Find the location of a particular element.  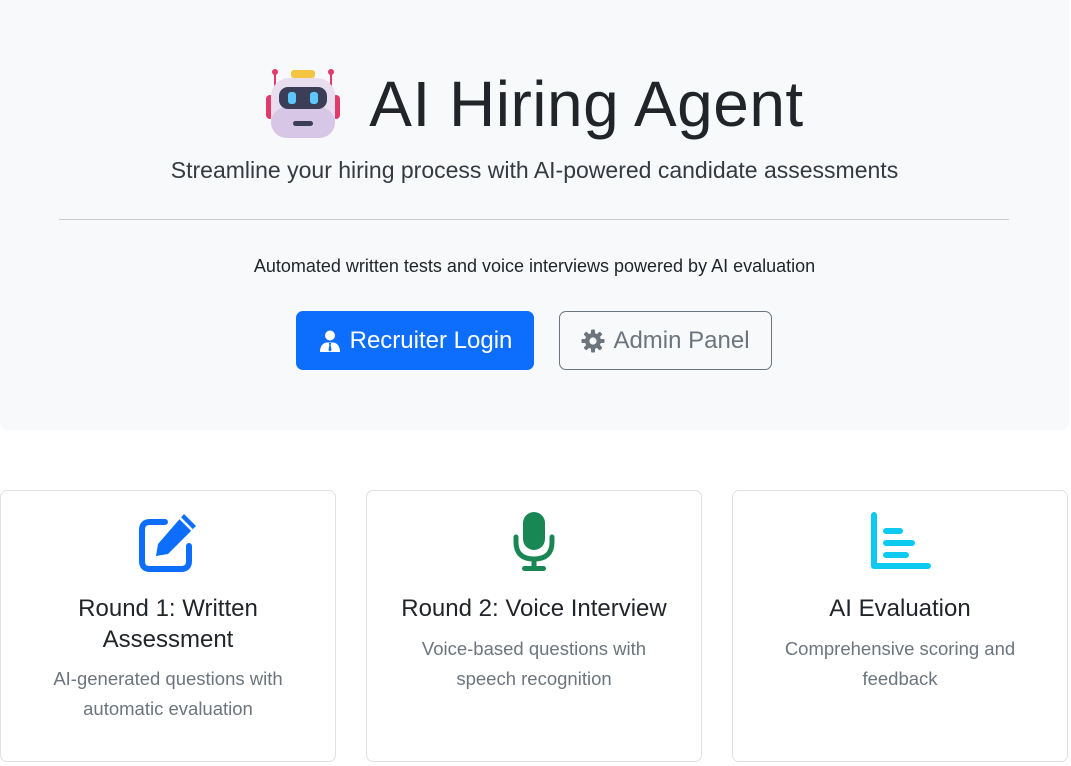

feature-title: Round 1: Written Assessment is located at coordinates (168, 624).